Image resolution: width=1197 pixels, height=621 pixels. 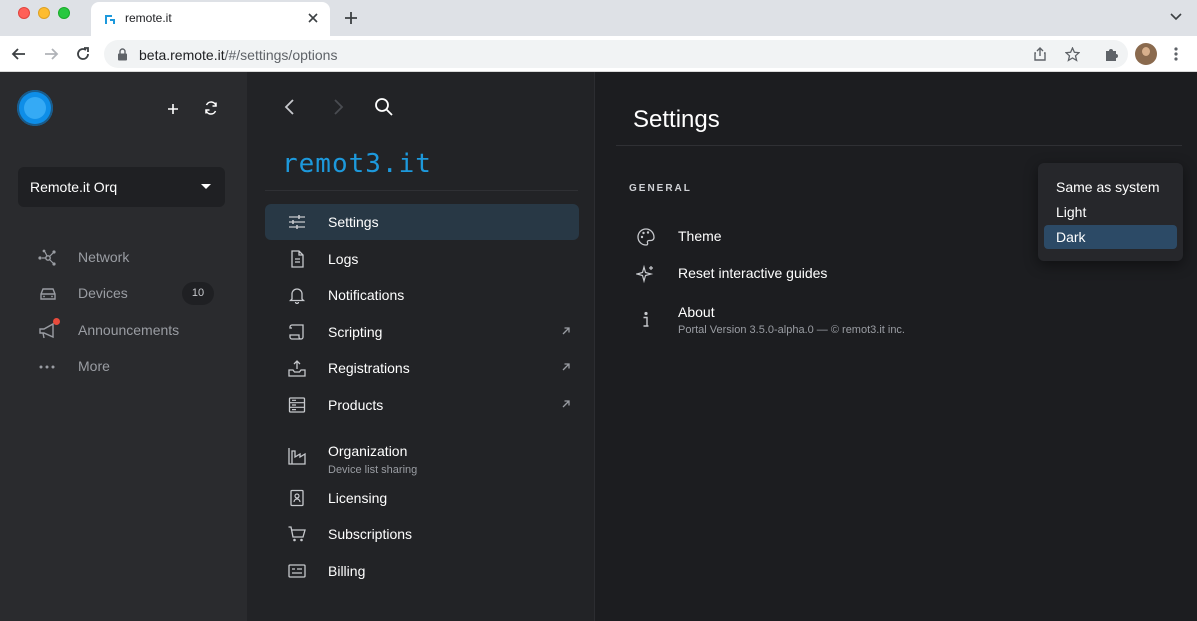 What do you see at coordinates (786, 239) in the screenshot?
I see `settings-row-theme: Theme` at bounding box center [786, 239].